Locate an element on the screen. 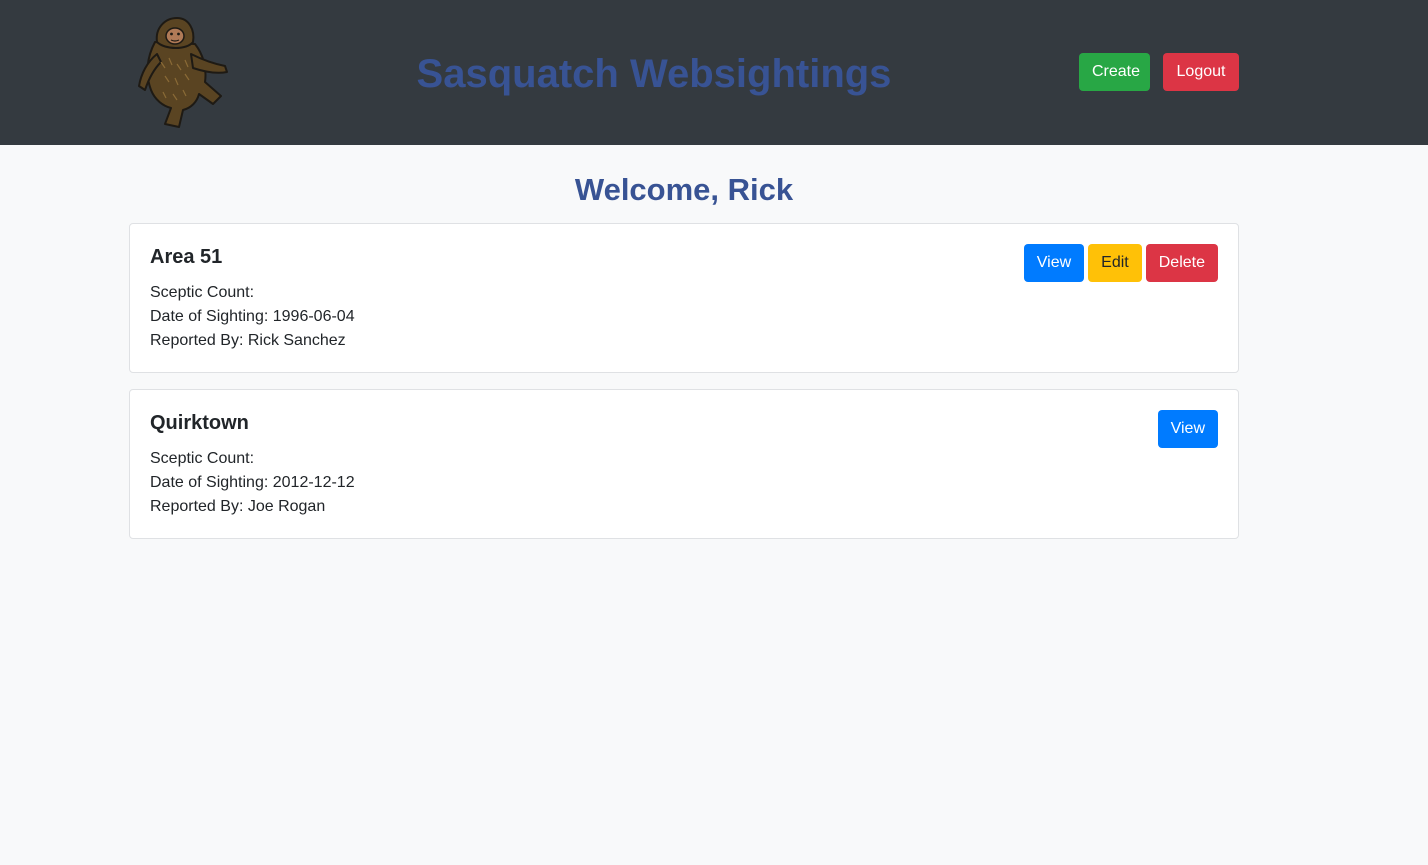 Image resolution: width=1428 pixels, height=865 pixels. sighting-date: Date of Sighting: 1996-06-04 is located at coordinates (252, 316).